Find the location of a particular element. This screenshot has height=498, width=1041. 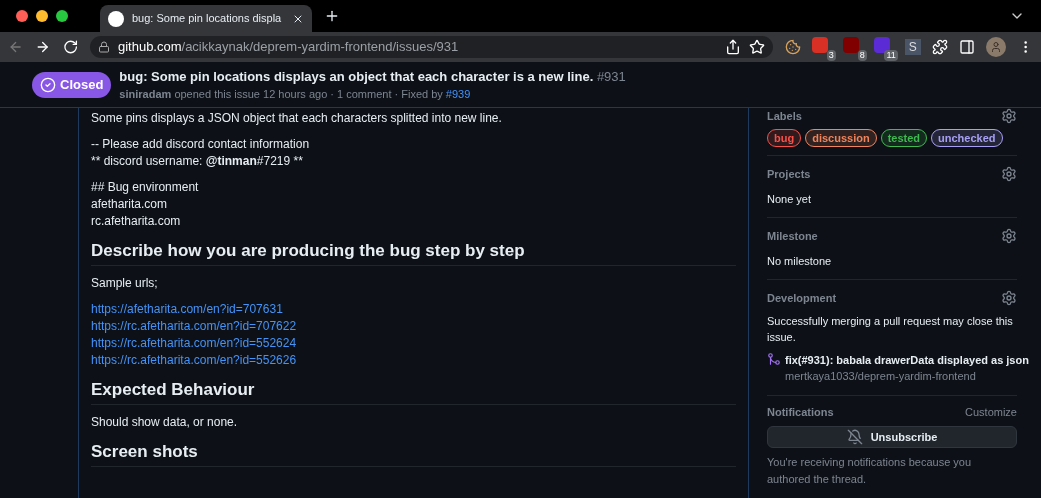

body-text: -- Please add discord contact information is located at coordinates (201, 144).